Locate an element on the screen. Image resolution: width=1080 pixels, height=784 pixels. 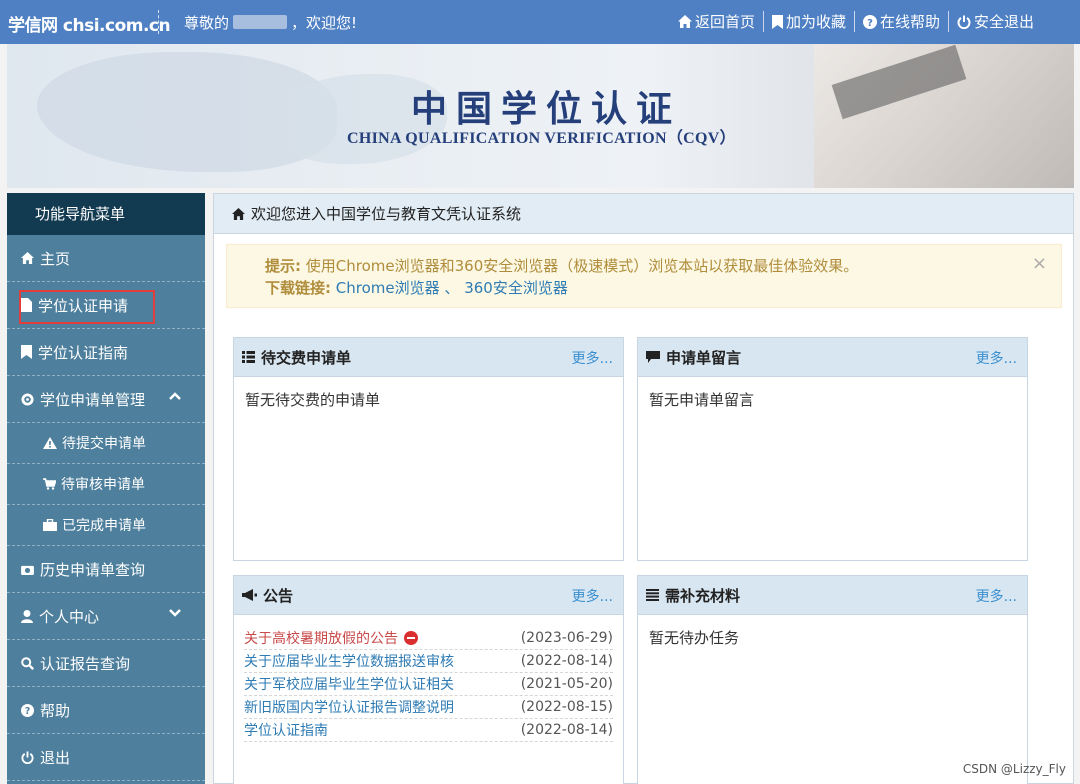
sidebar-item-label: 主页 is located at coordinates (55, 258).